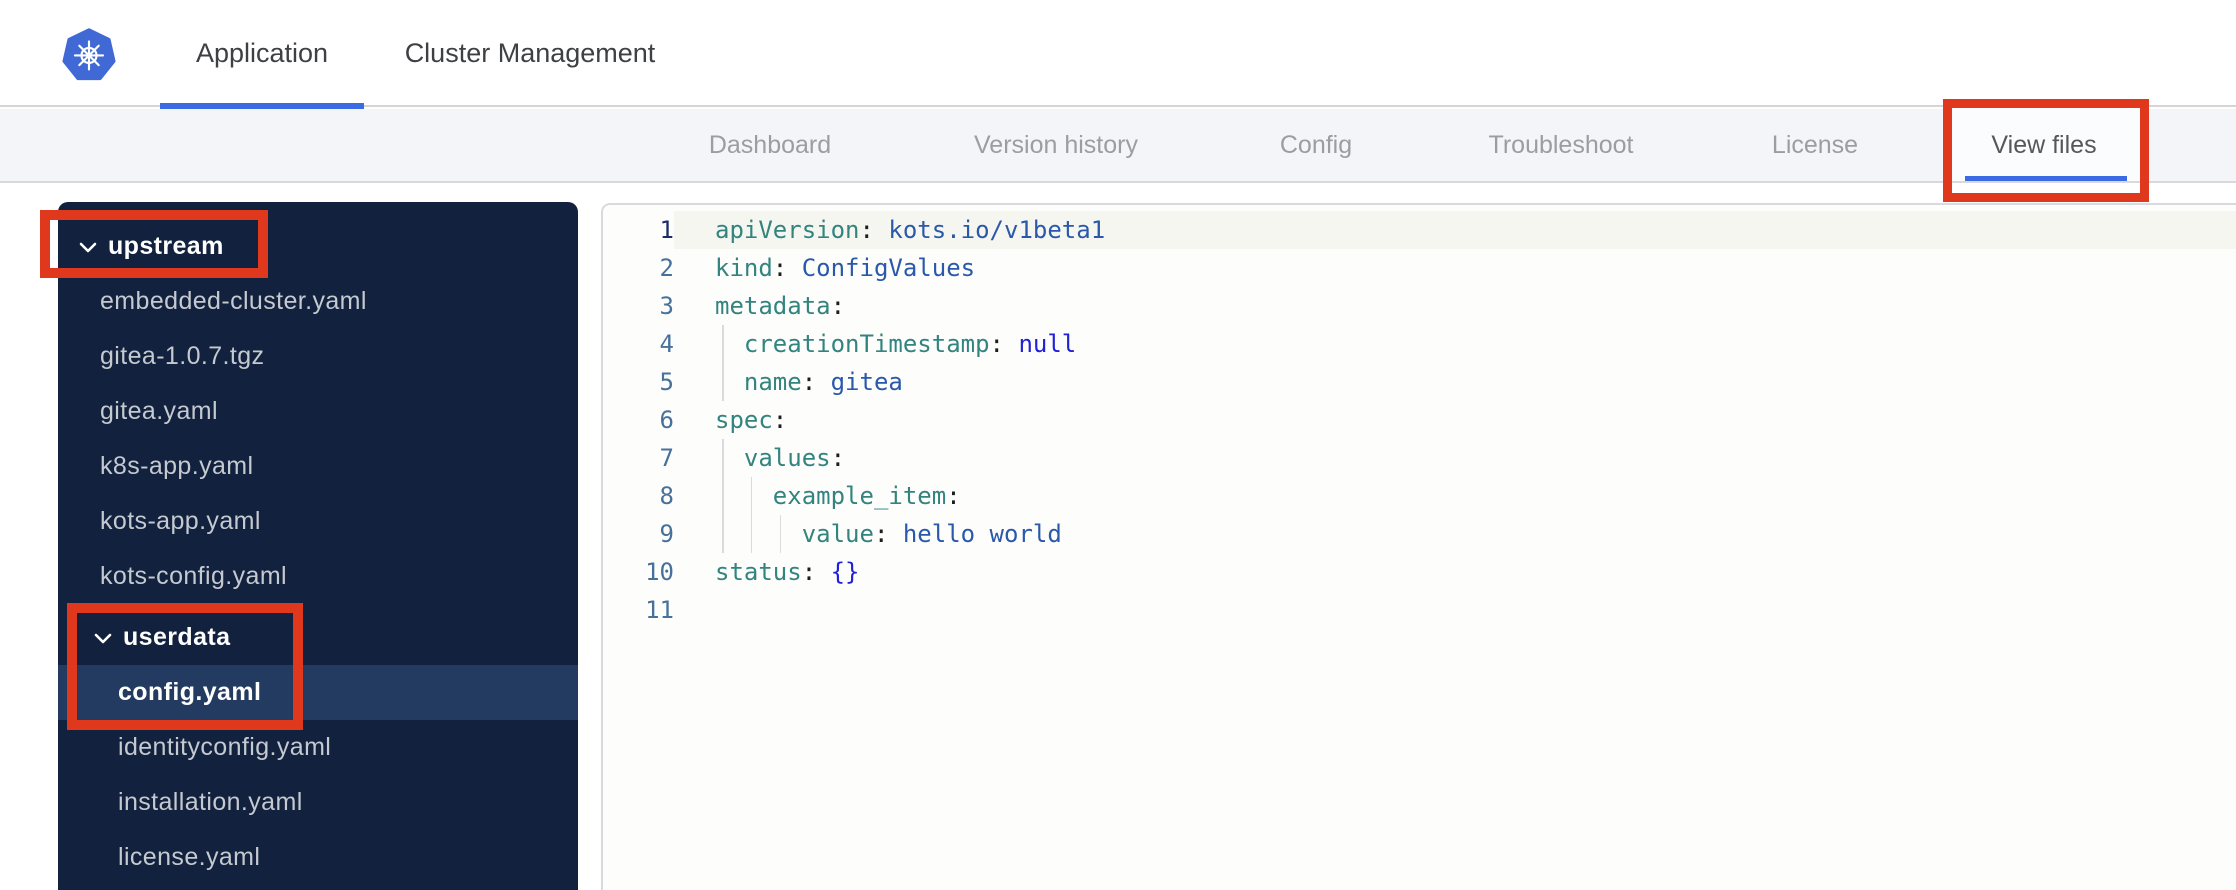 The image size is (2236, 890). Describe the element at coordinates (225, 747) in the screenshot. I see `file-tree-item-label: identityconfig.yaml` at that location.